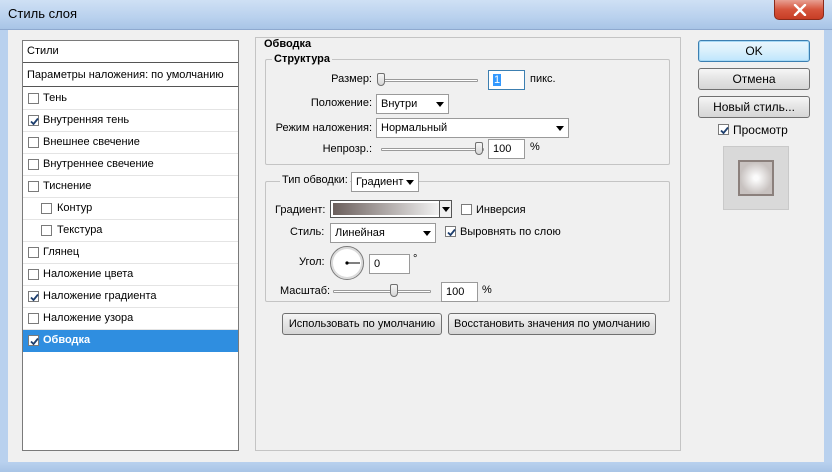 This screenshot has width=832, height=472. Describe the element at coordinates (130, 99) in the screenshot. I see `style-list-item: Тень` at that location.